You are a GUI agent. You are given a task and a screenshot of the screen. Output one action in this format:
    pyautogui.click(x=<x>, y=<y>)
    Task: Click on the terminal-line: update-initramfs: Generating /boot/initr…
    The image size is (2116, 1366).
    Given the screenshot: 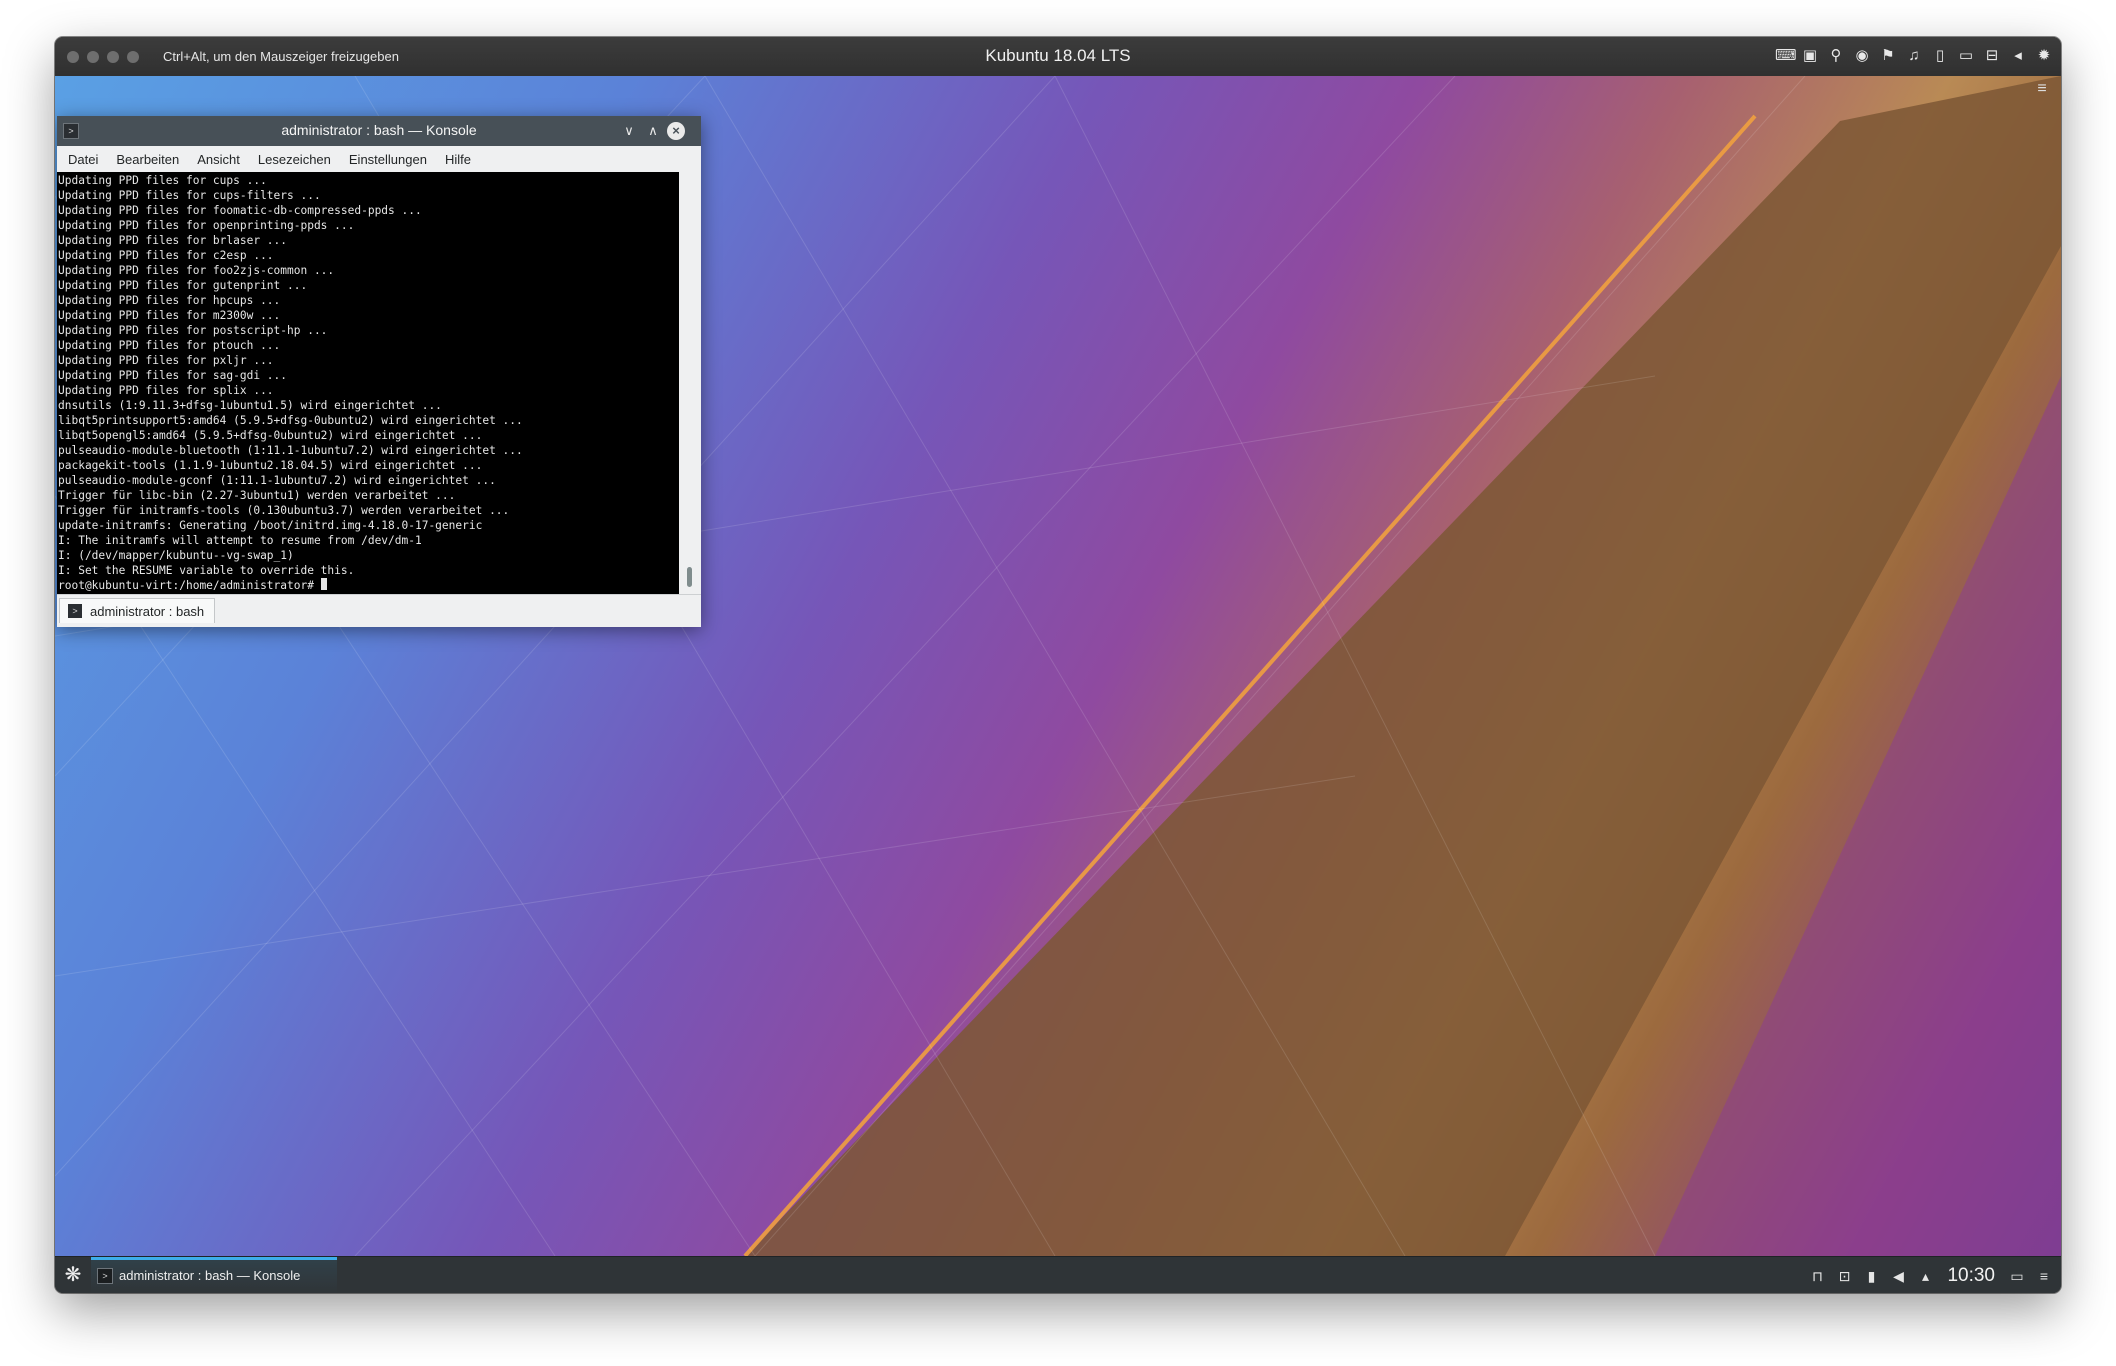 What is the action you would take?
    pyautogui.click(x=270, y=525)
    